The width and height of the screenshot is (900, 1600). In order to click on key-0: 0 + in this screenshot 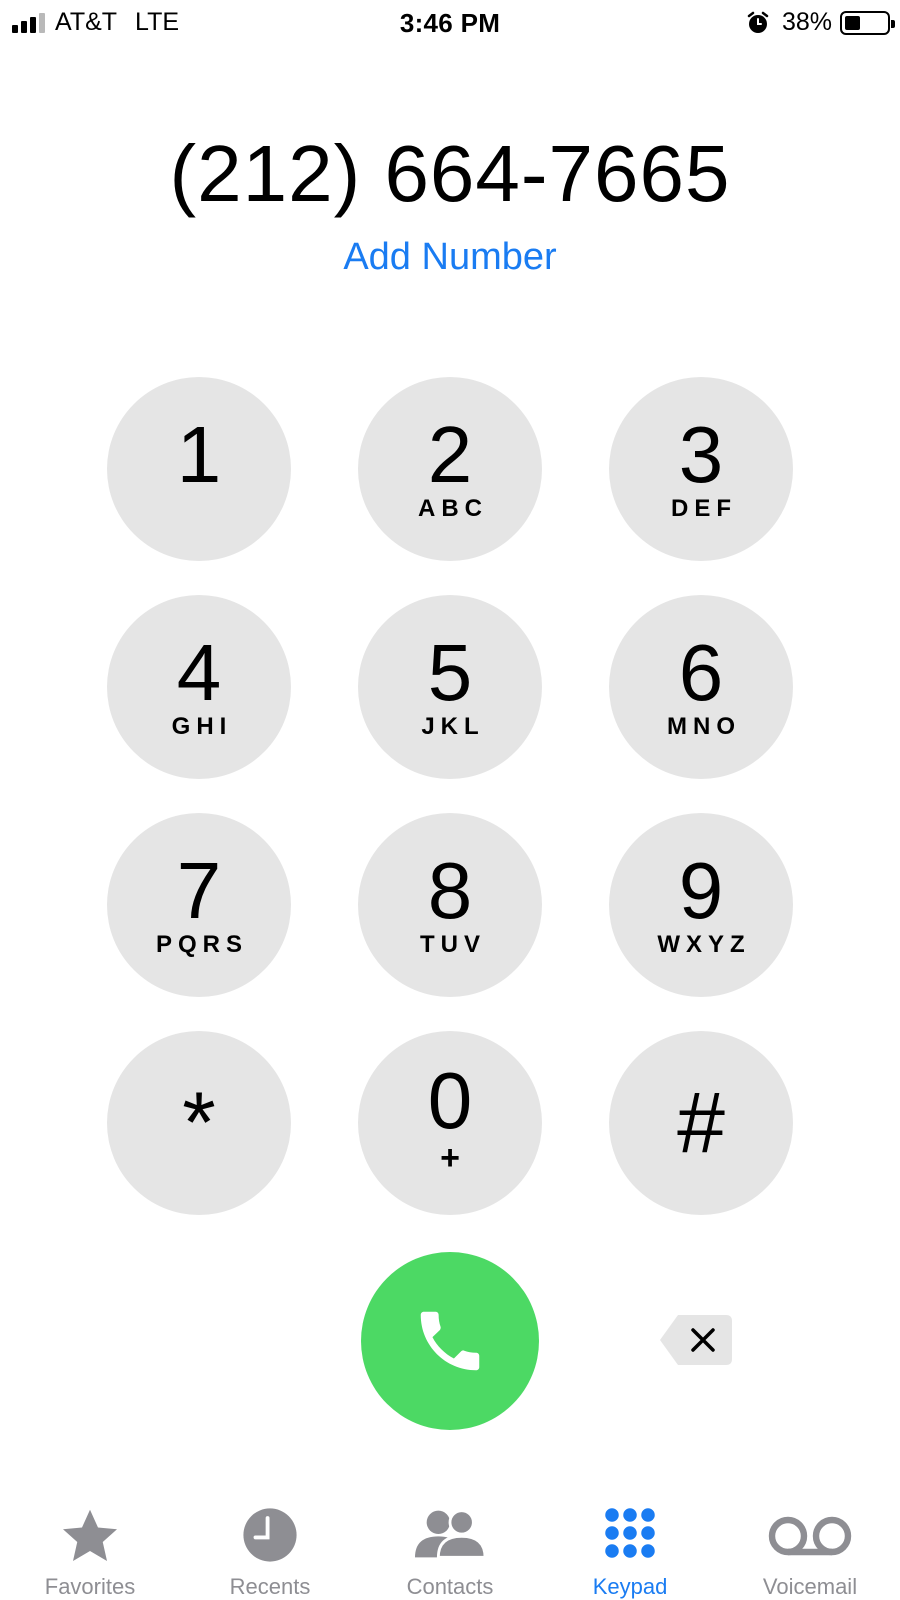, I will do `click(450, 1123)`.